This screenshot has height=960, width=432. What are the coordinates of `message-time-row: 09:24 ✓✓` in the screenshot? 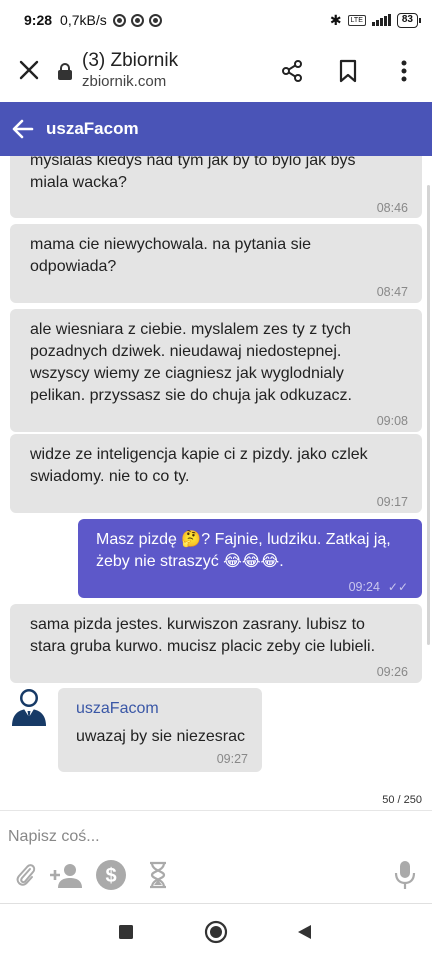 It's located at (252, 587).